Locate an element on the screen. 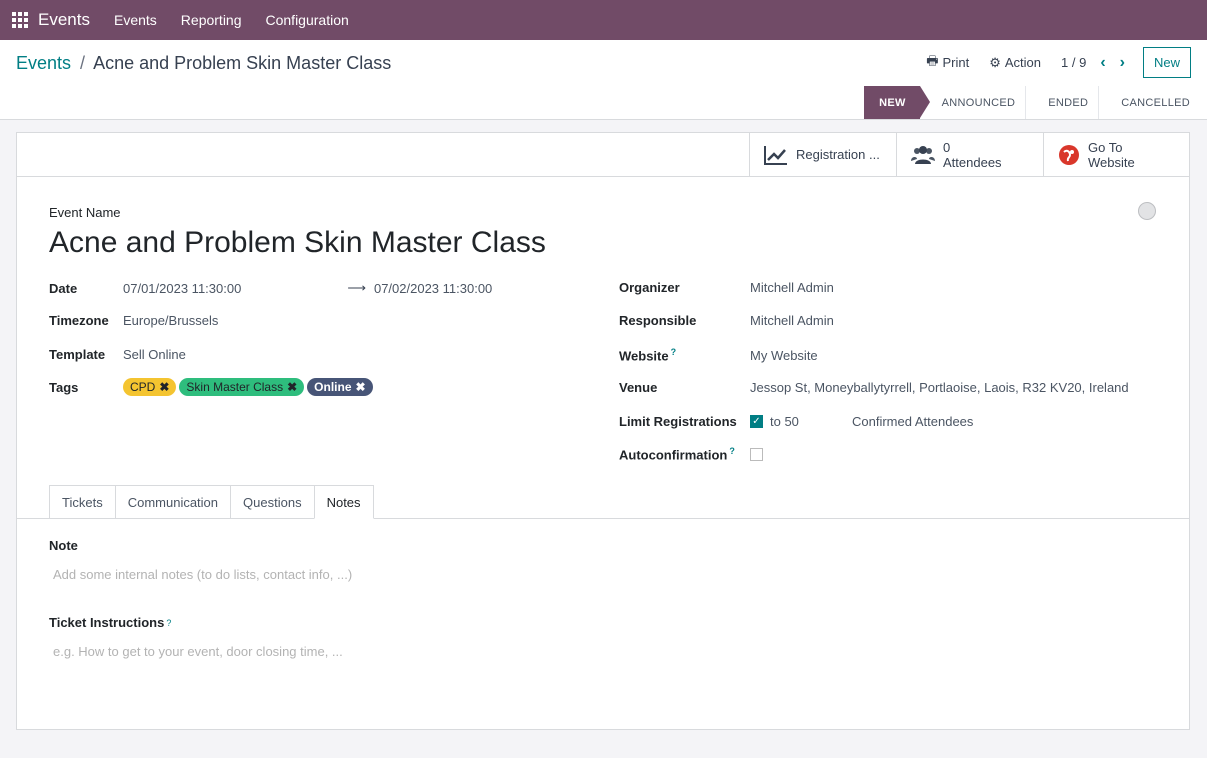  top-navbar: Events Events Reporting Configuration is located at coordinates (603, 20).